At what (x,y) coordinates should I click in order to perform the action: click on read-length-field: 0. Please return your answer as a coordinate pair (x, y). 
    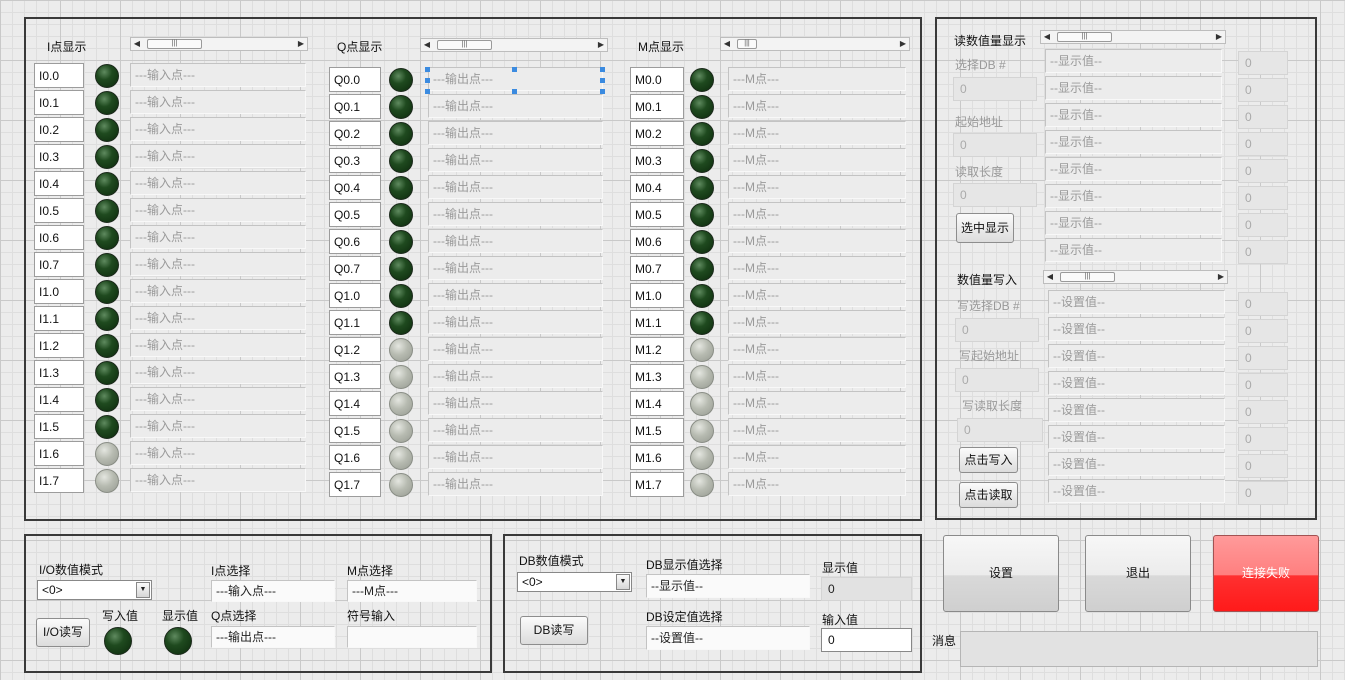
    Looking at the image, I should click on (995, 195).